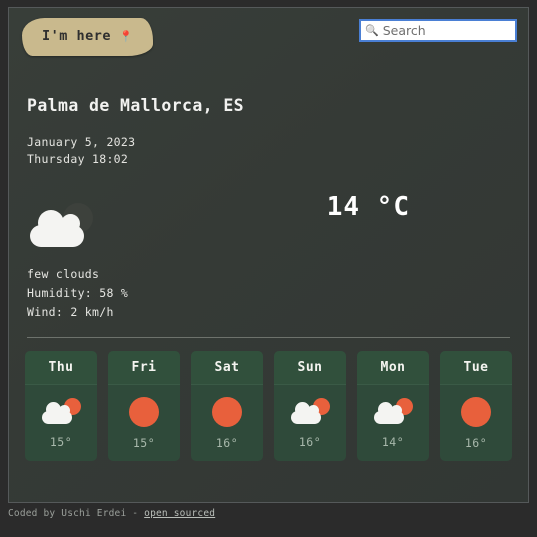  Describe the element at coordinates (179, 513) in the screenshot. I see `open-sourced-link: open sourced` at that location.